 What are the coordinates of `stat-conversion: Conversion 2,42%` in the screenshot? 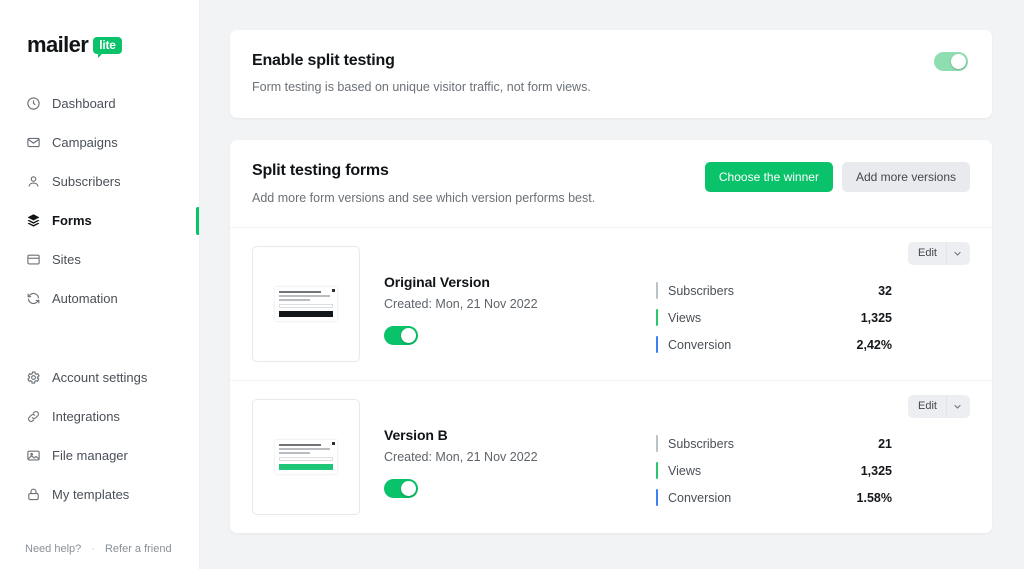 It's located at (774, 344).